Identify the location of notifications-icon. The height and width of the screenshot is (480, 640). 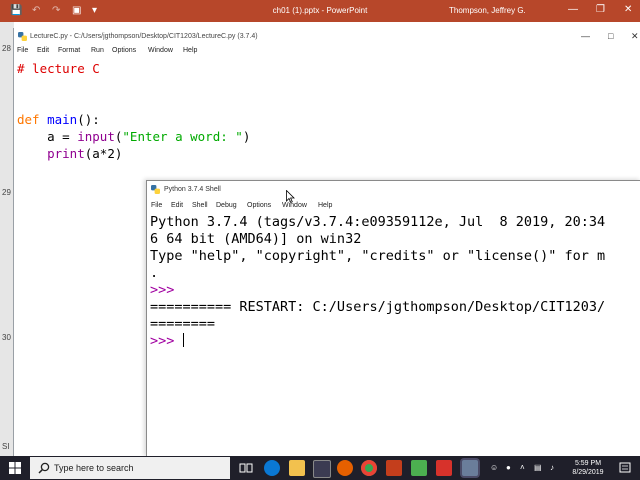
(625, 468).